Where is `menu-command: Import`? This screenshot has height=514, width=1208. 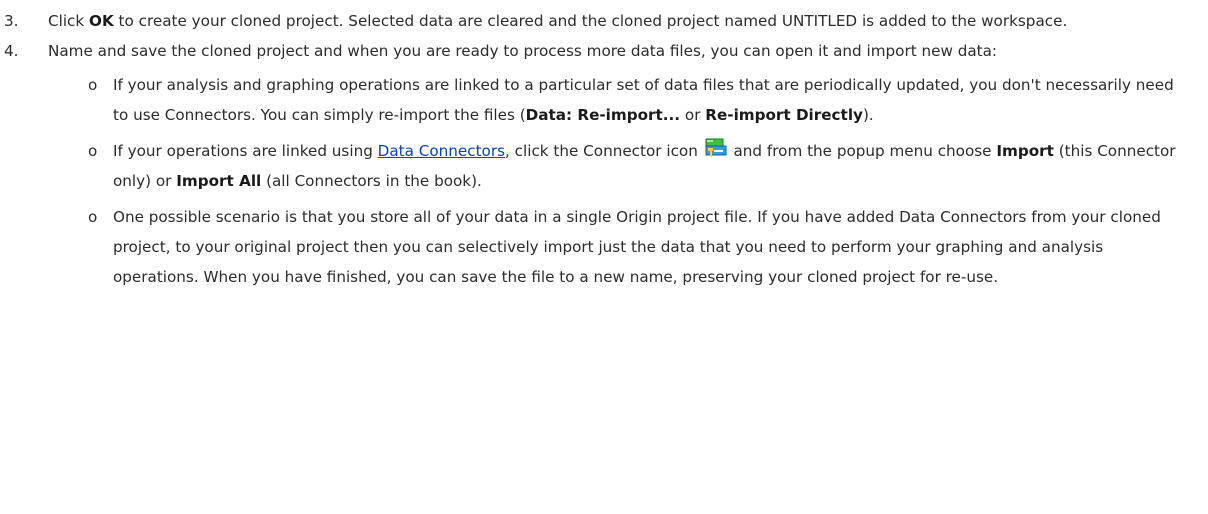 menu-command: Import is located at coordinates (1025, 151).